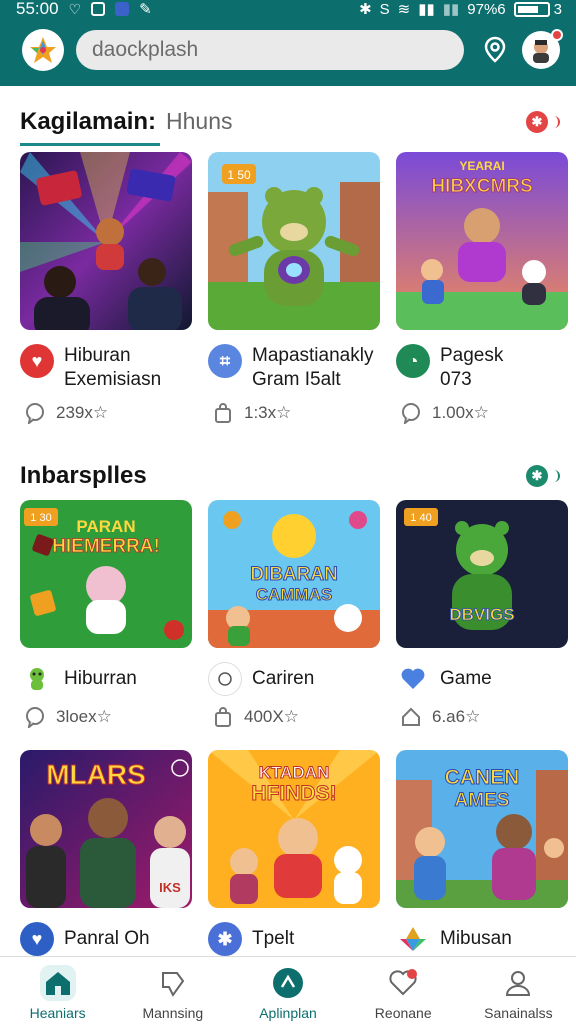 This screenshot has height=1024, width=576. I want to click on app-name: Hiburan Exemisiasn, so click(113, 367).